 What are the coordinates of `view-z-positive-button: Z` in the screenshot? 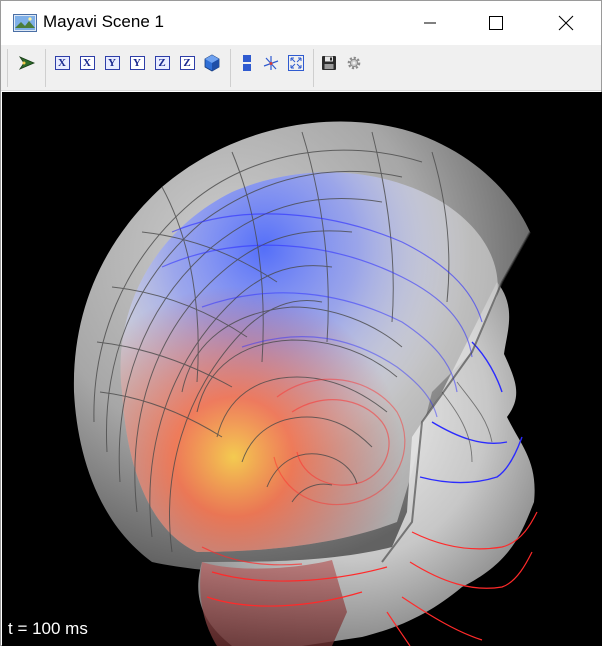 It's located at (162, 63).